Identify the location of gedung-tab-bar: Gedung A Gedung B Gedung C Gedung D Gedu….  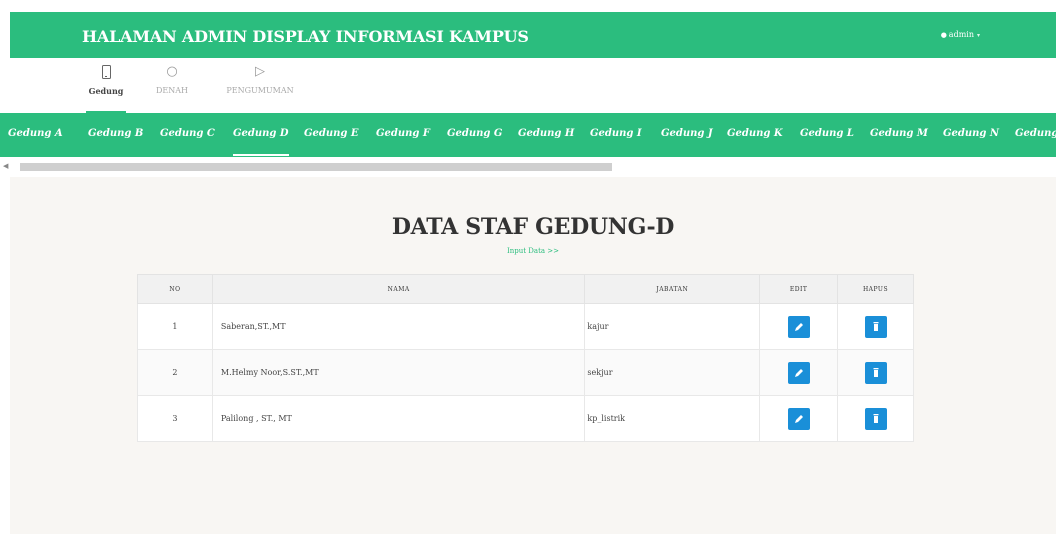
(528, 135).